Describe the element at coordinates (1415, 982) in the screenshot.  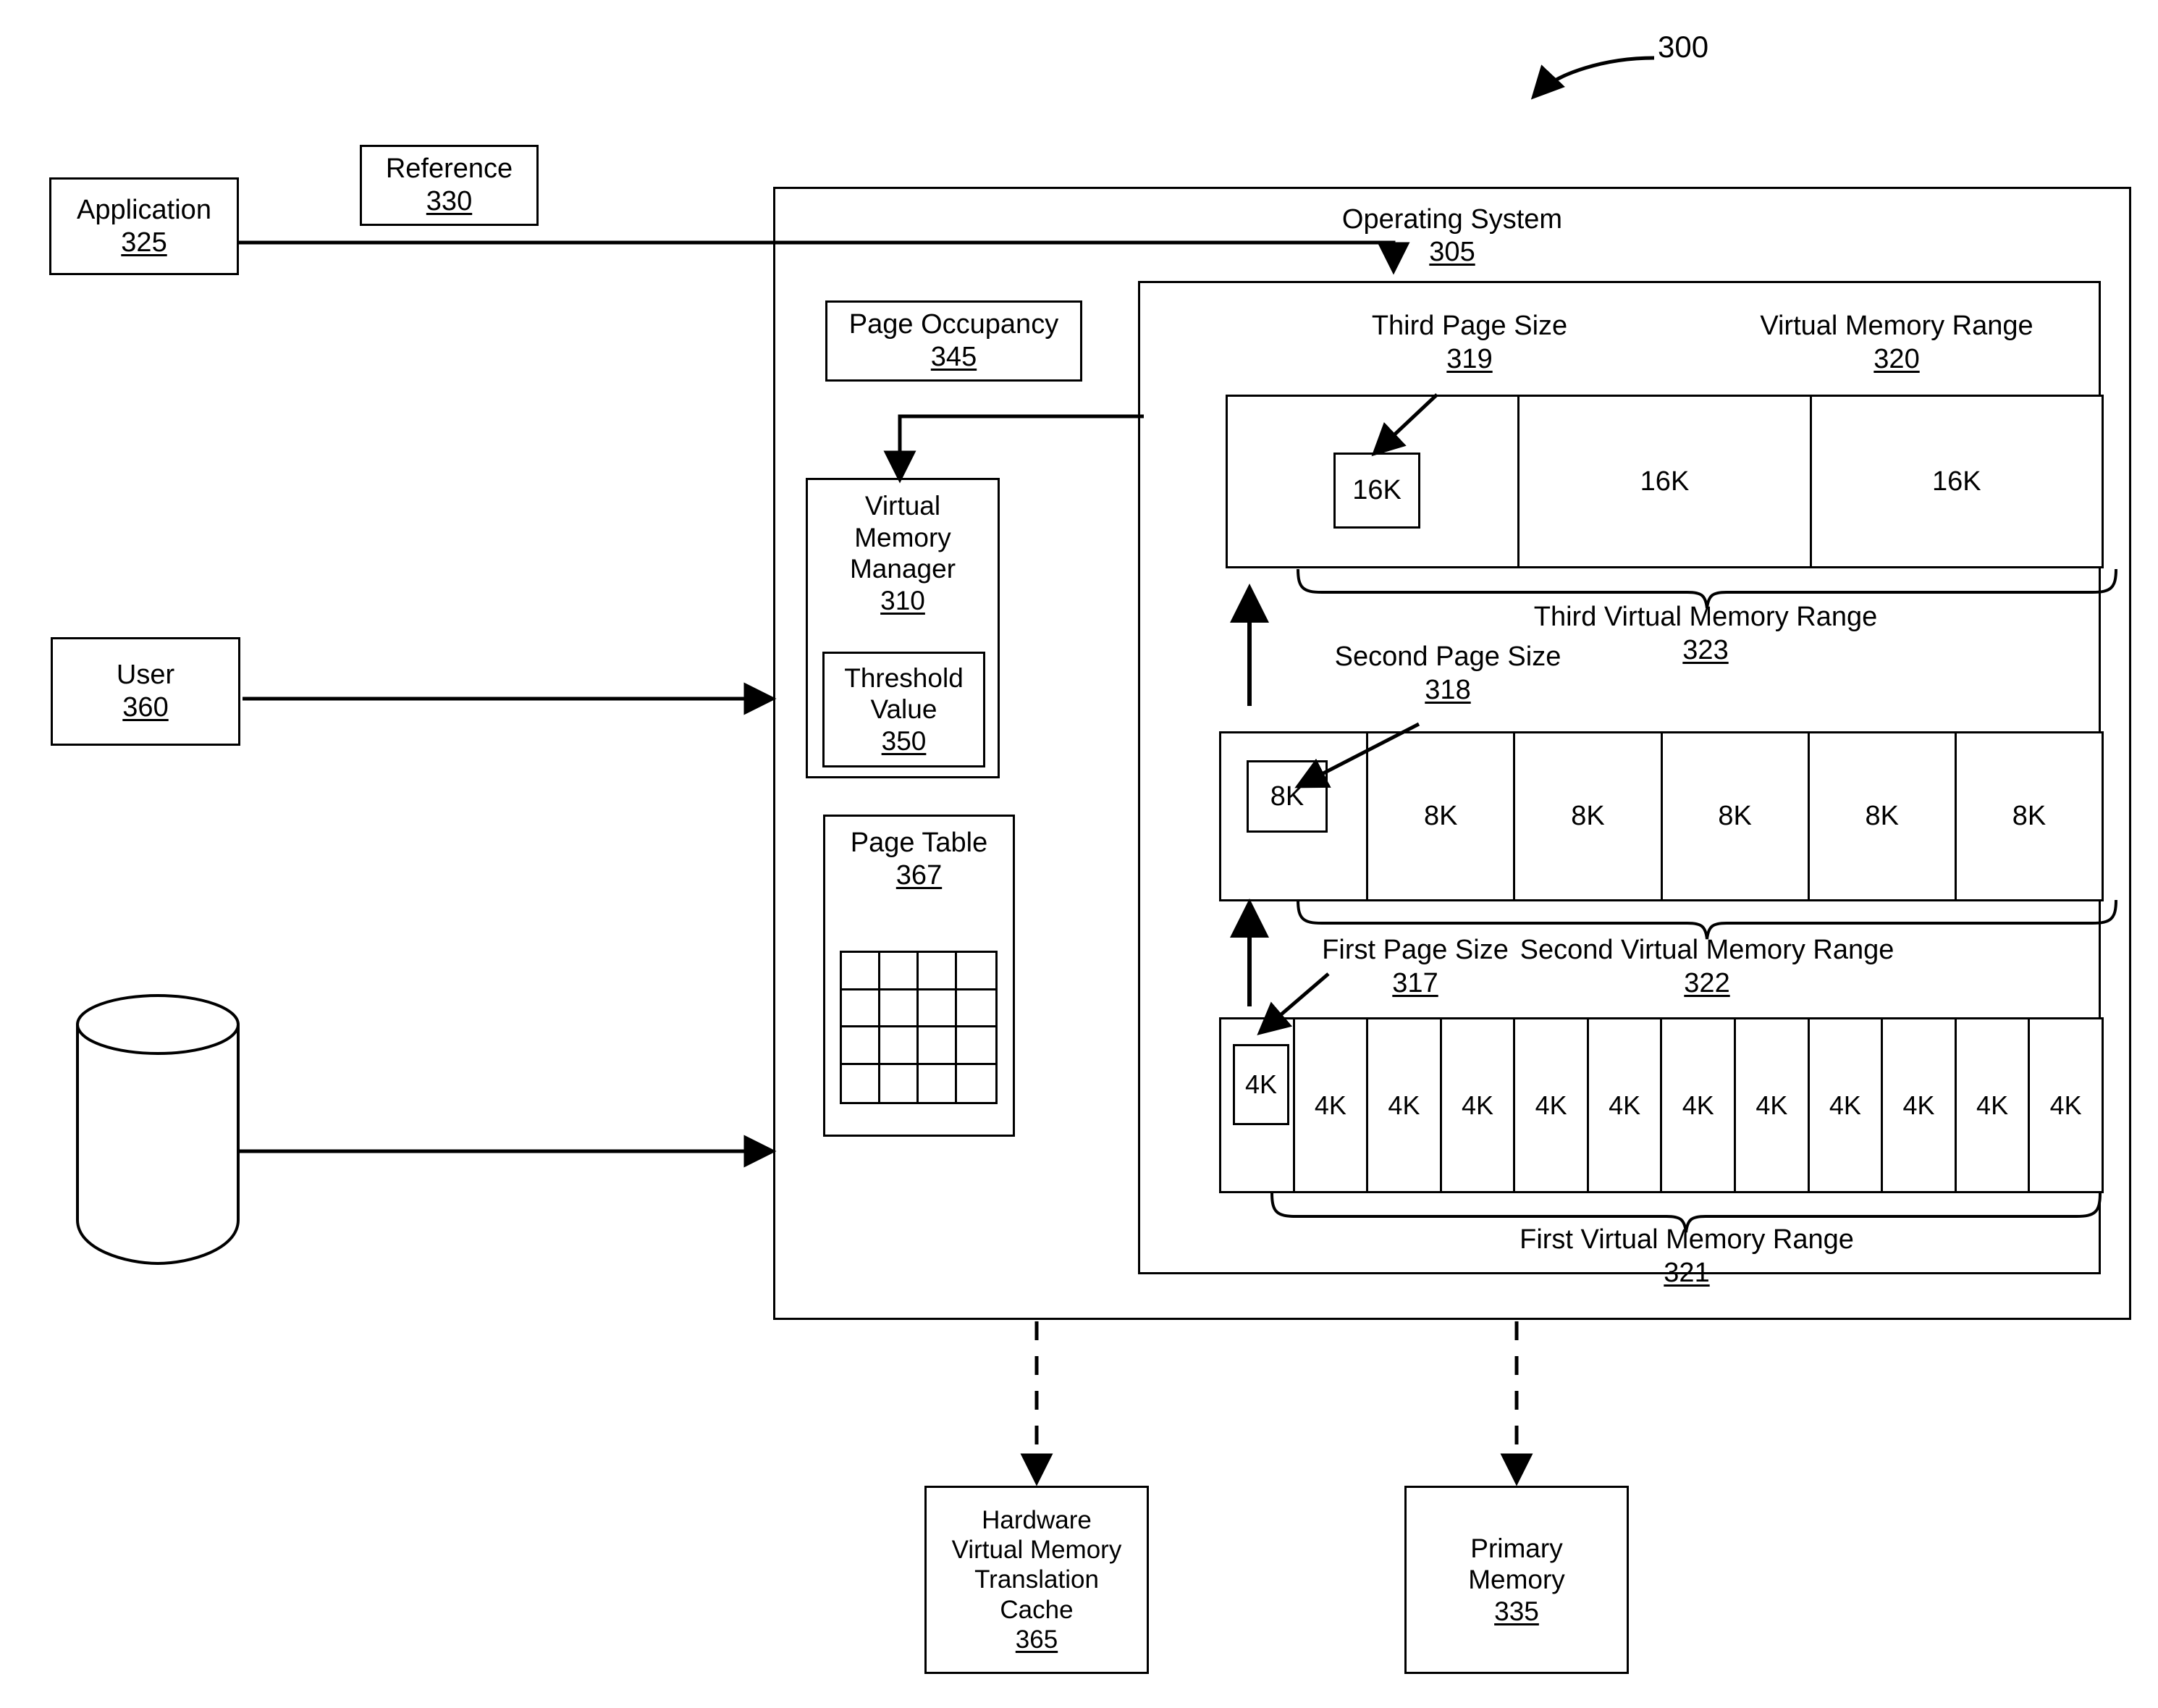
I see `first-page-size-number: 317` at that location.